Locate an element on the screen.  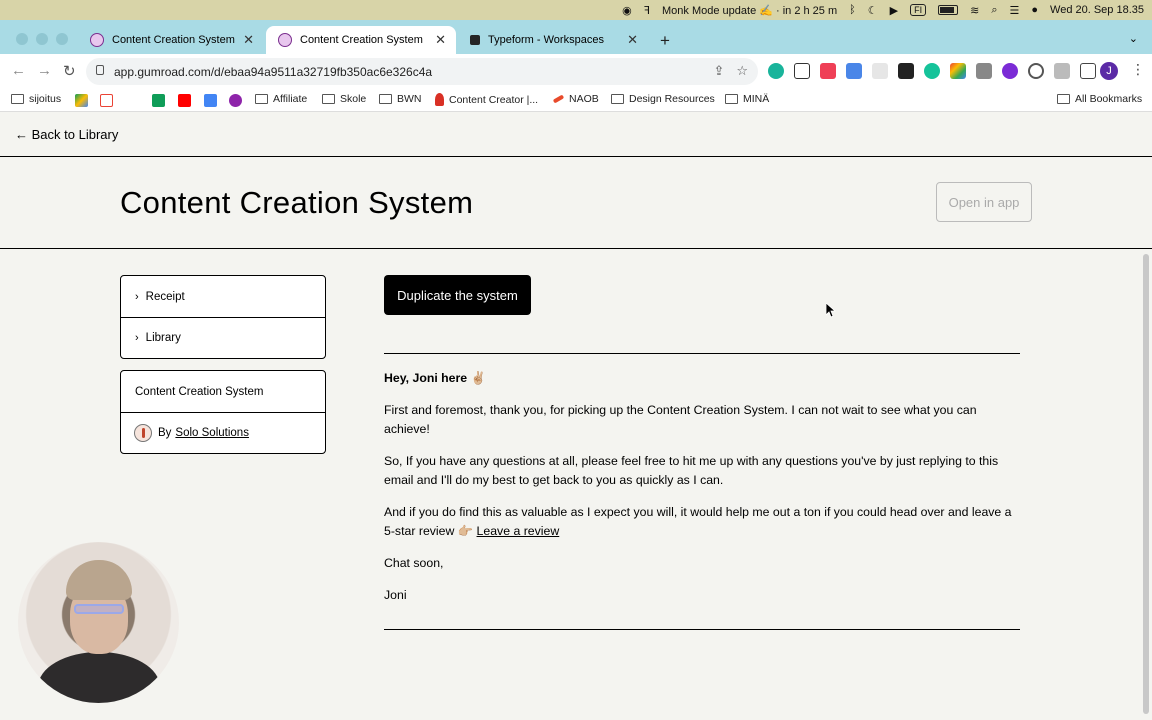
back-arrow-icon: ← is located at coordinates (18, 70).